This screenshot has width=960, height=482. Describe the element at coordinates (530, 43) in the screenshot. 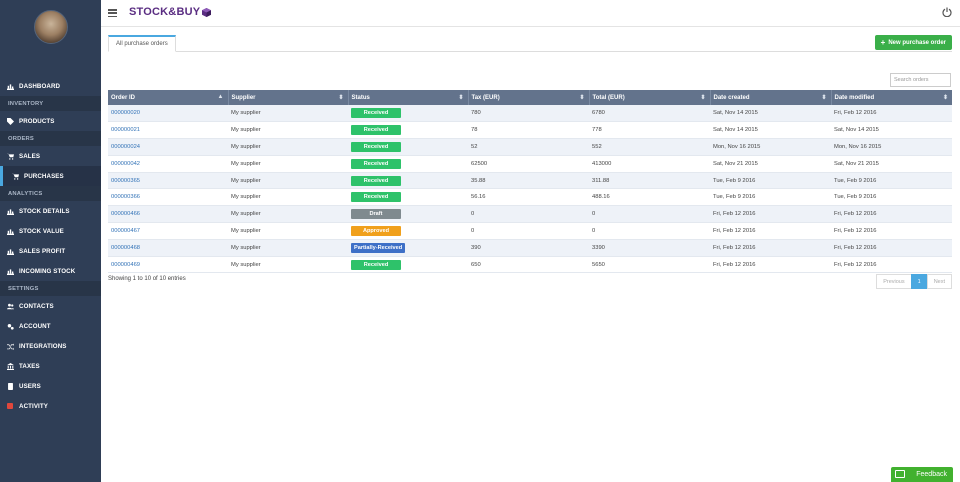

I see `tab-bar: All purchase orders` at that location.